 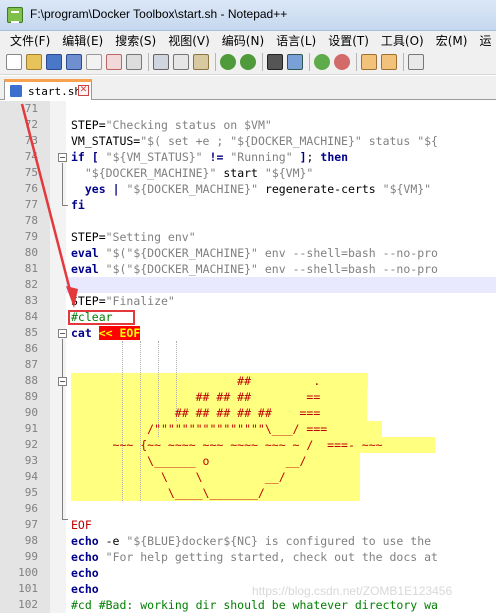 I want to click on toolbar, so click(x=248, y=62).